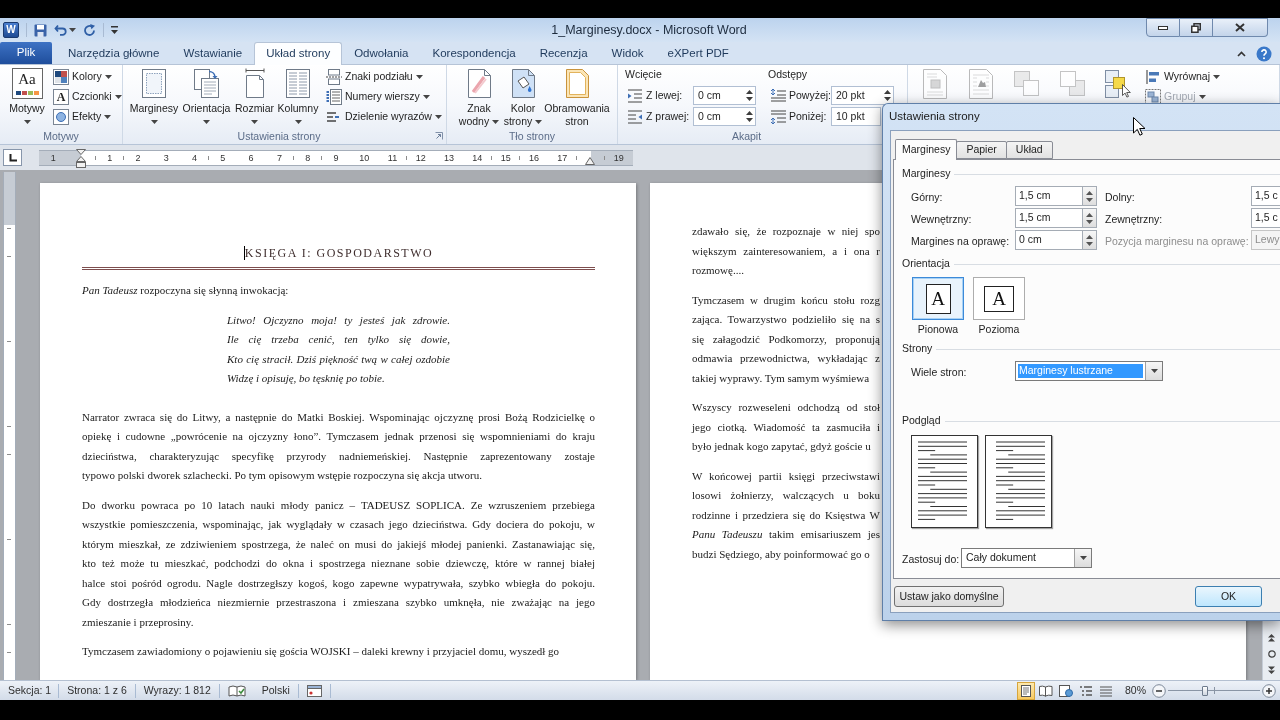  Describe the element at coordinates (1029, 150) in the screenshot. I see `dialog-tab: Układ` at that location.